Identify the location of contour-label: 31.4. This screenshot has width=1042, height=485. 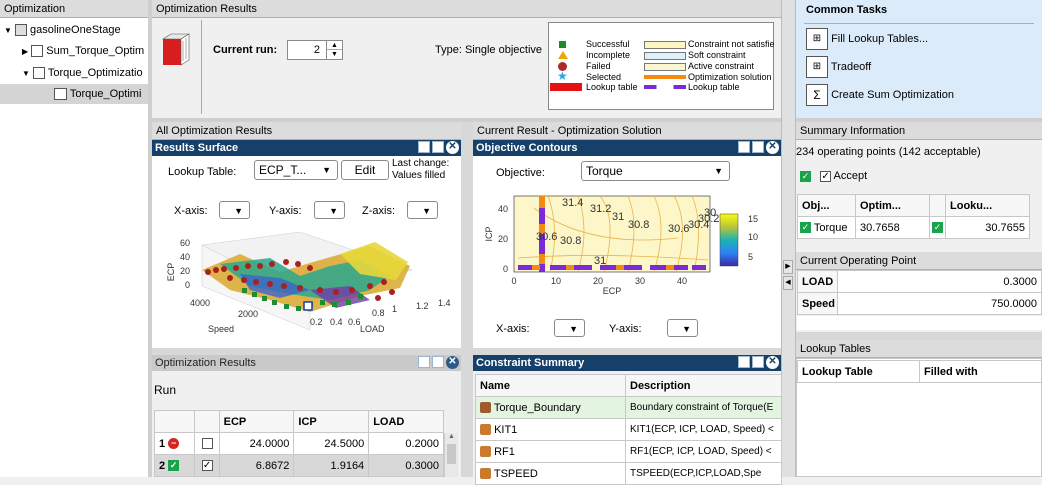
(572, 203).